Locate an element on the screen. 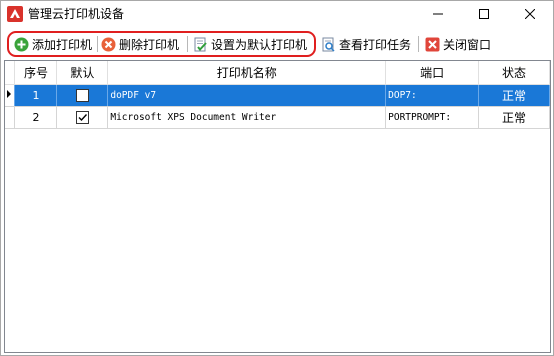 This screenshot has width=554, height=356. close-button is located at coordinates (530, 14).